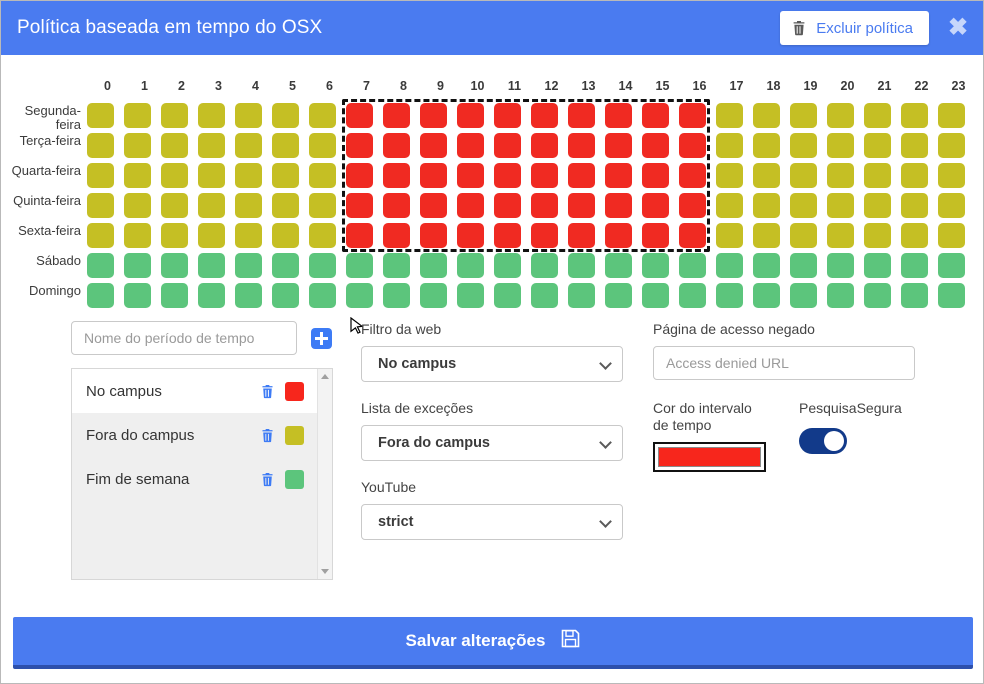 This screenshot has height=684, width=984. Describe the element at coordinates (958, 28) in the screenshot. I see `close-icon: ✖` at that location.